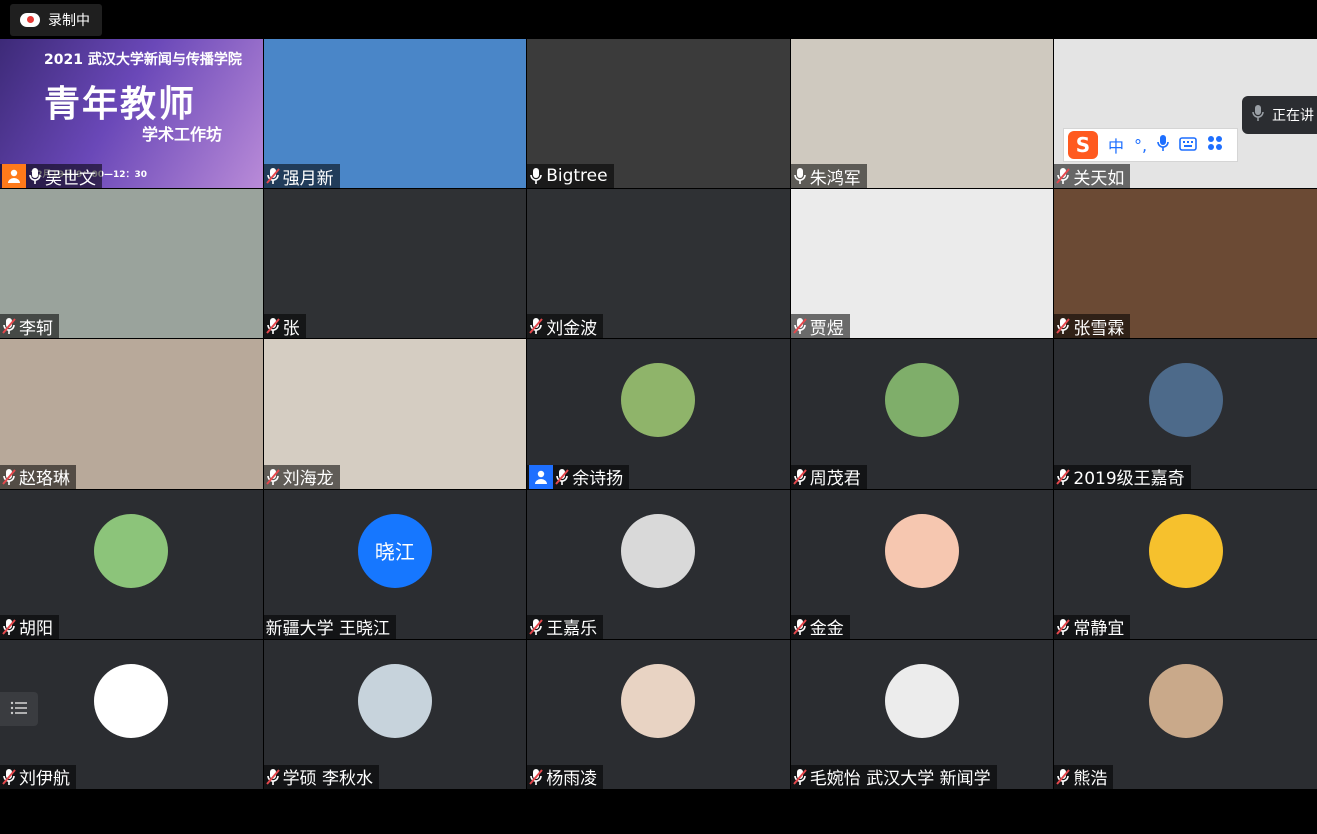  Describe the element at coordinates (44, 779) in the screenshot. I see `participant-name: 刘伊航` at that location.